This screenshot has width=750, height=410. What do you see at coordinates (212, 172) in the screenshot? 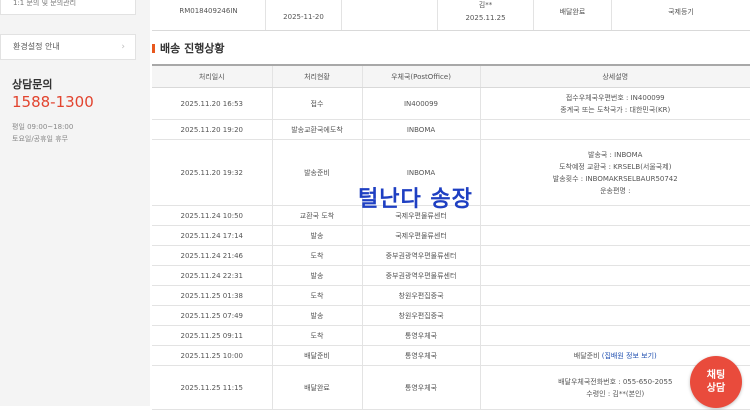
I see `row-time: 2025.11.20 19:32` at bounding box center [212, 172].